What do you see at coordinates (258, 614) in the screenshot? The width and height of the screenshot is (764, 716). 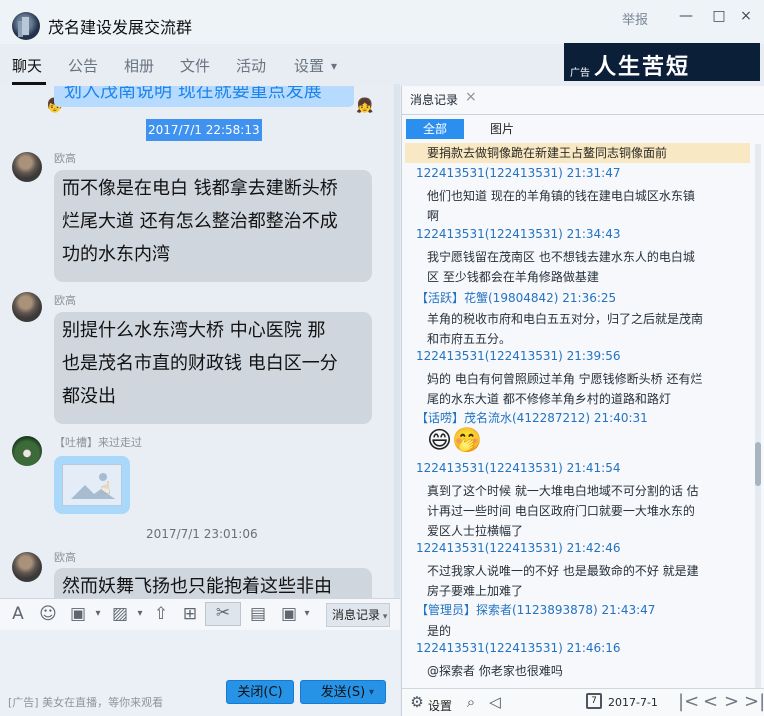 I see `shake-icon: ▤` at bounding box center [258, 614].